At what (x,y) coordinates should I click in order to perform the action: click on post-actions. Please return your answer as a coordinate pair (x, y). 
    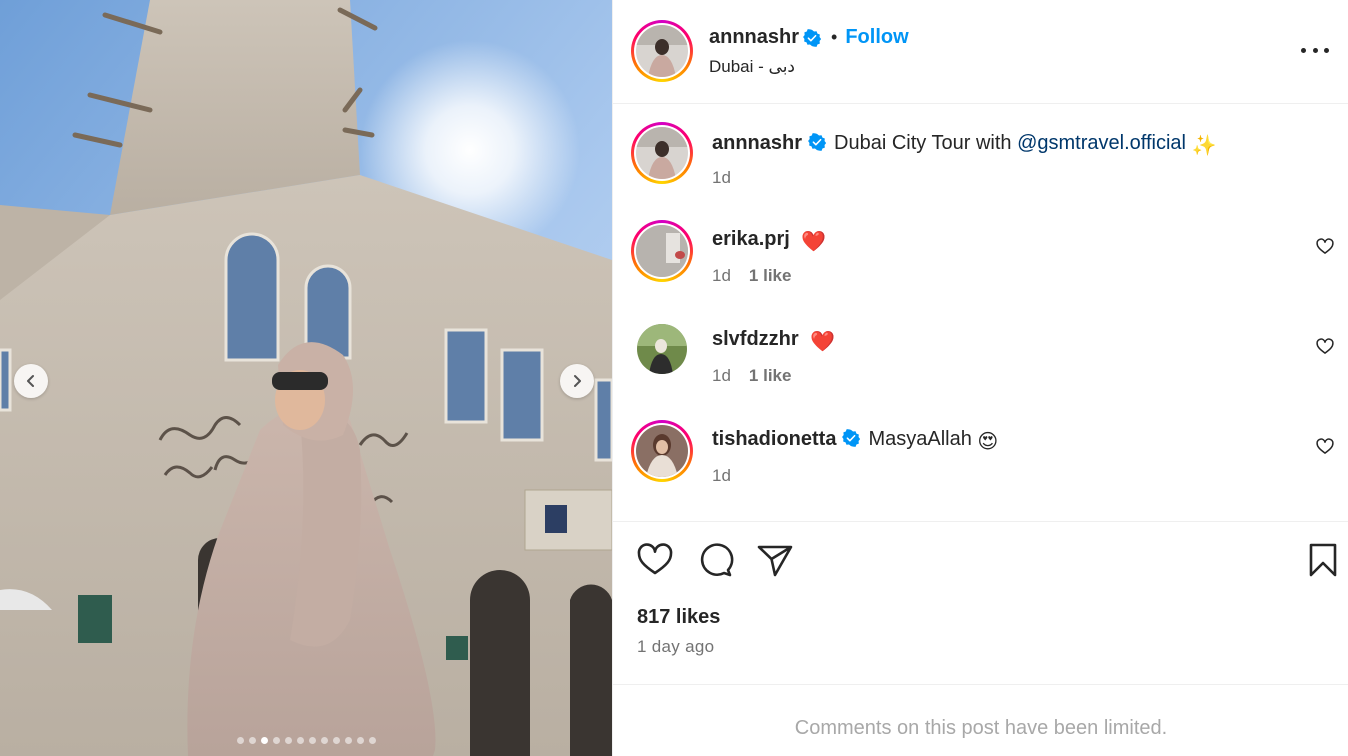
    Looking at the image, I should click on (980, 562).